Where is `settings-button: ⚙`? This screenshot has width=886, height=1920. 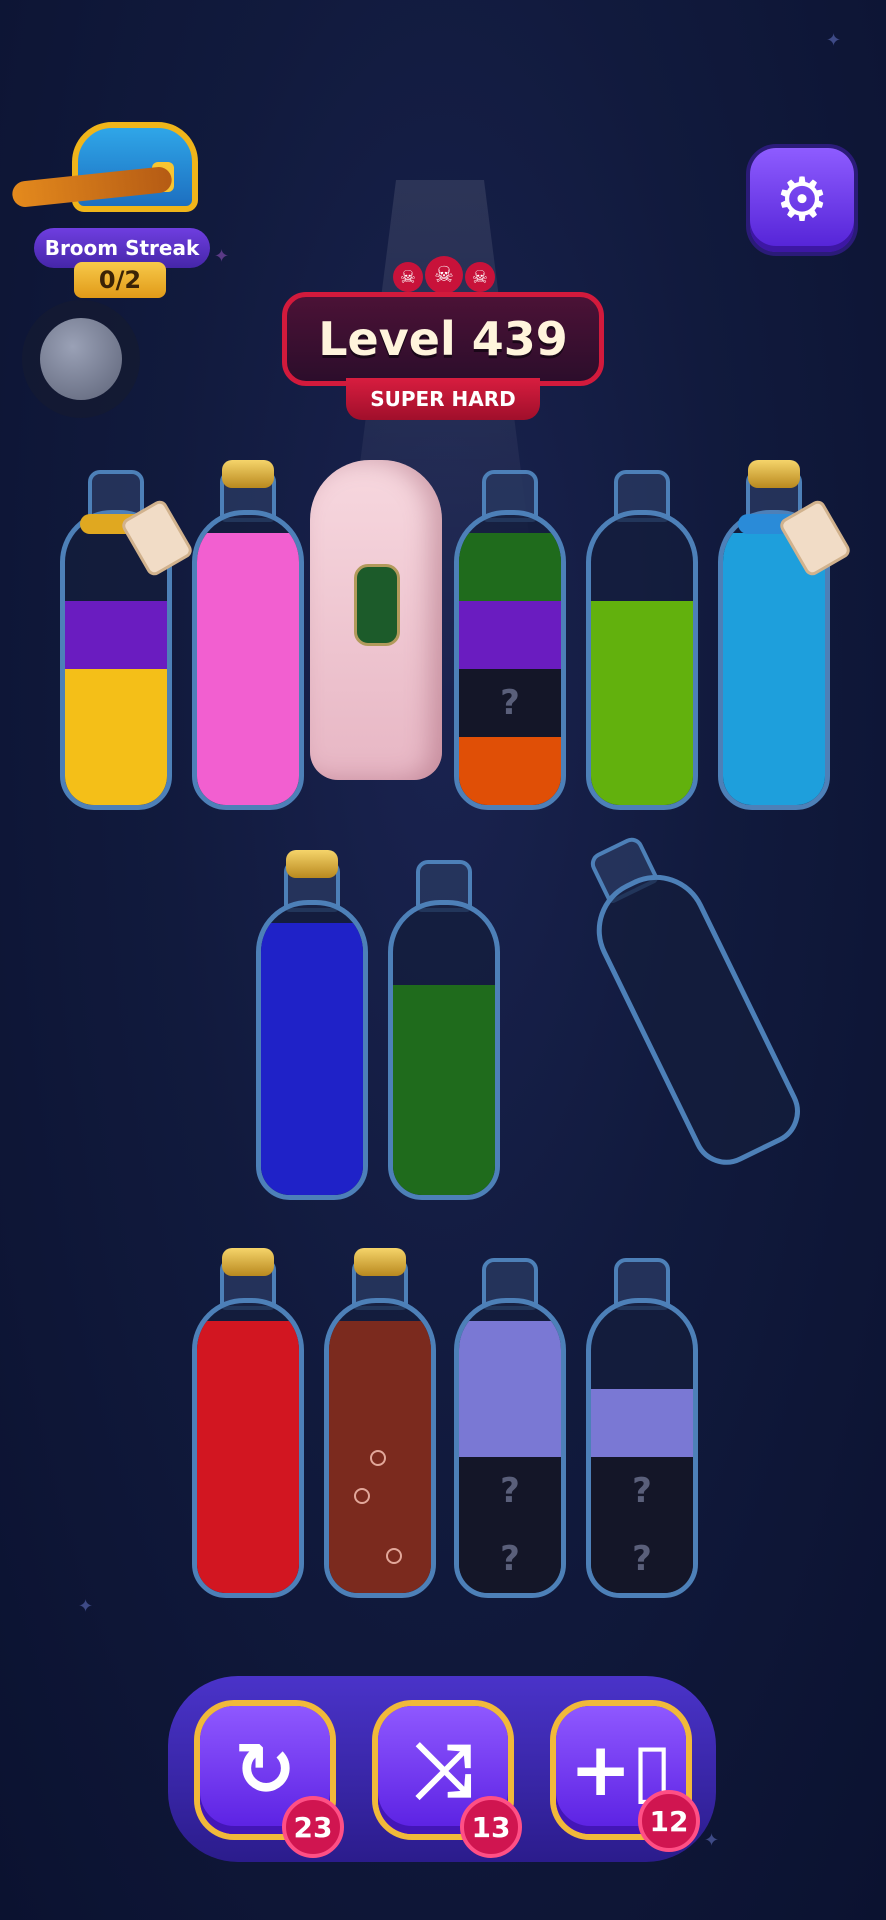 settings-button: ⚙ is located at coordinates (802, 200).